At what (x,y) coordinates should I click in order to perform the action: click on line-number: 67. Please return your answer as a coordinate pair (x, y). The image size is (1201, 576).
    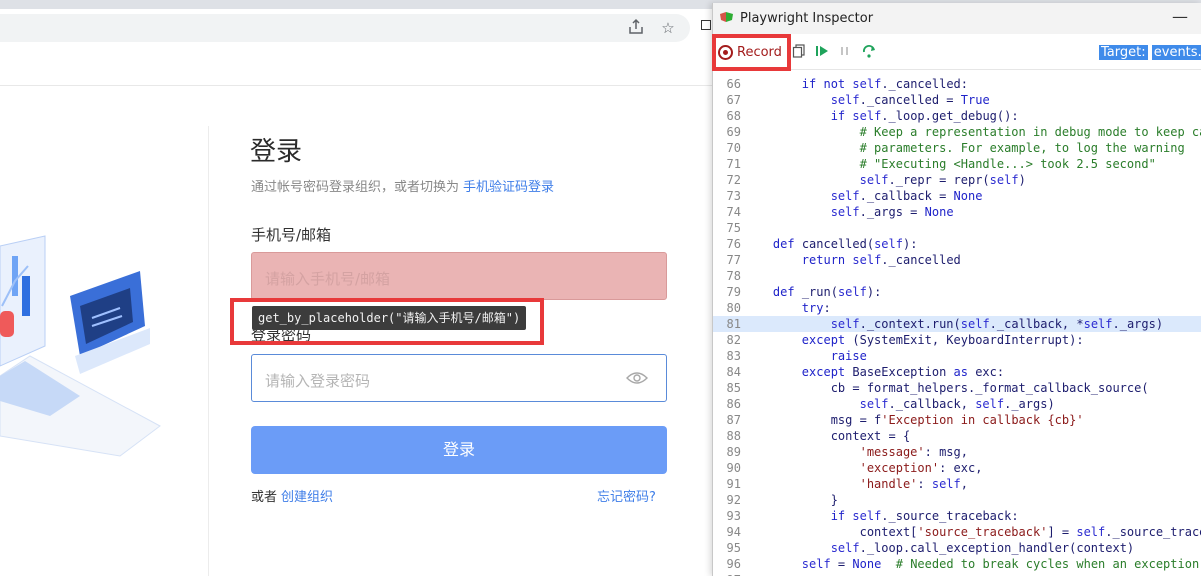
    Looking at the image, I should click on (733, 100).